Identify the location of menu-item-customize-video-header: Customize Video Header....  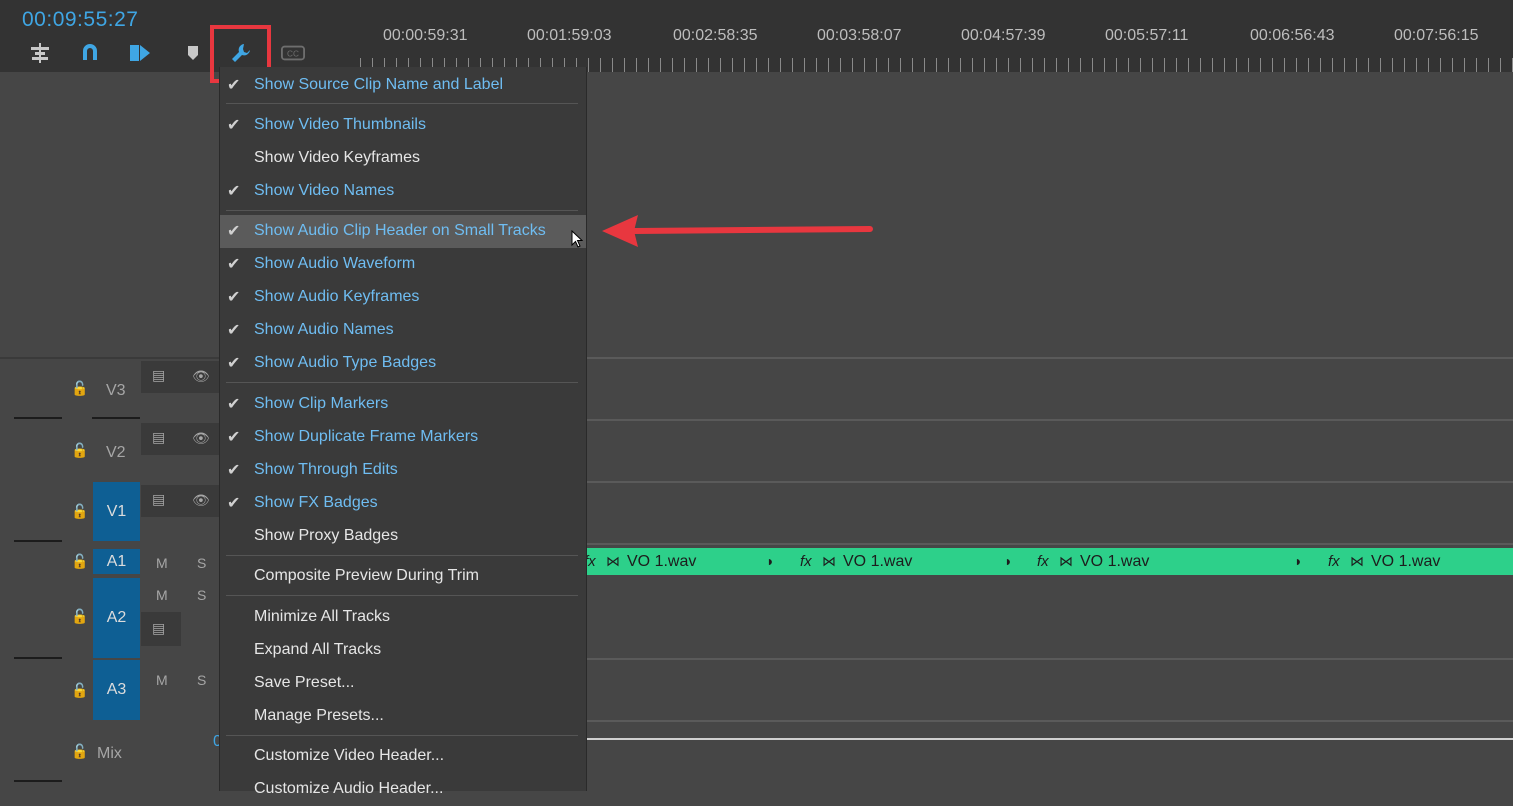
(403, 756).